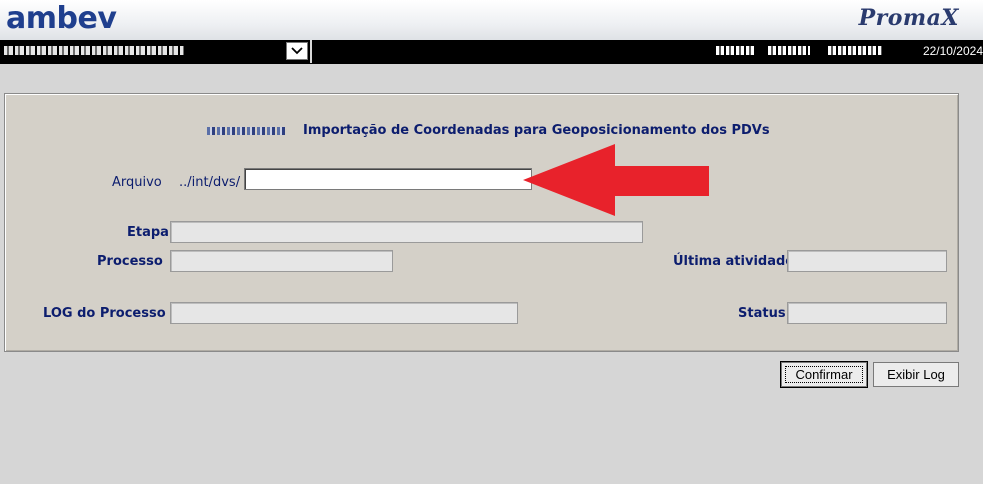 This screenshot has width=983, height=484. What do you see at coordinates (734, 261) in the screenshot?
I see `ultima-atividade-label: Última atividade` at bounding box center [734, 261].